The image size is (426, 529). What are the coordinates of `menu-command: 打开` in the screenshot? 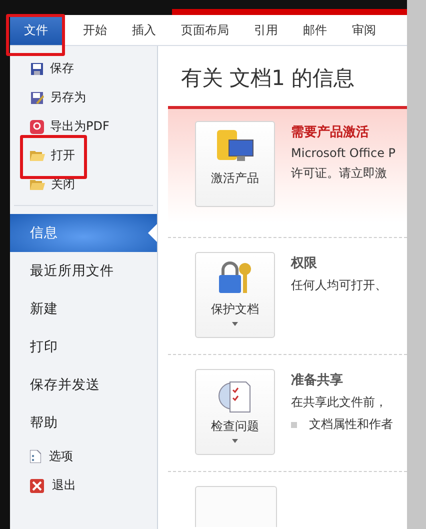 It's located at (83, 155).